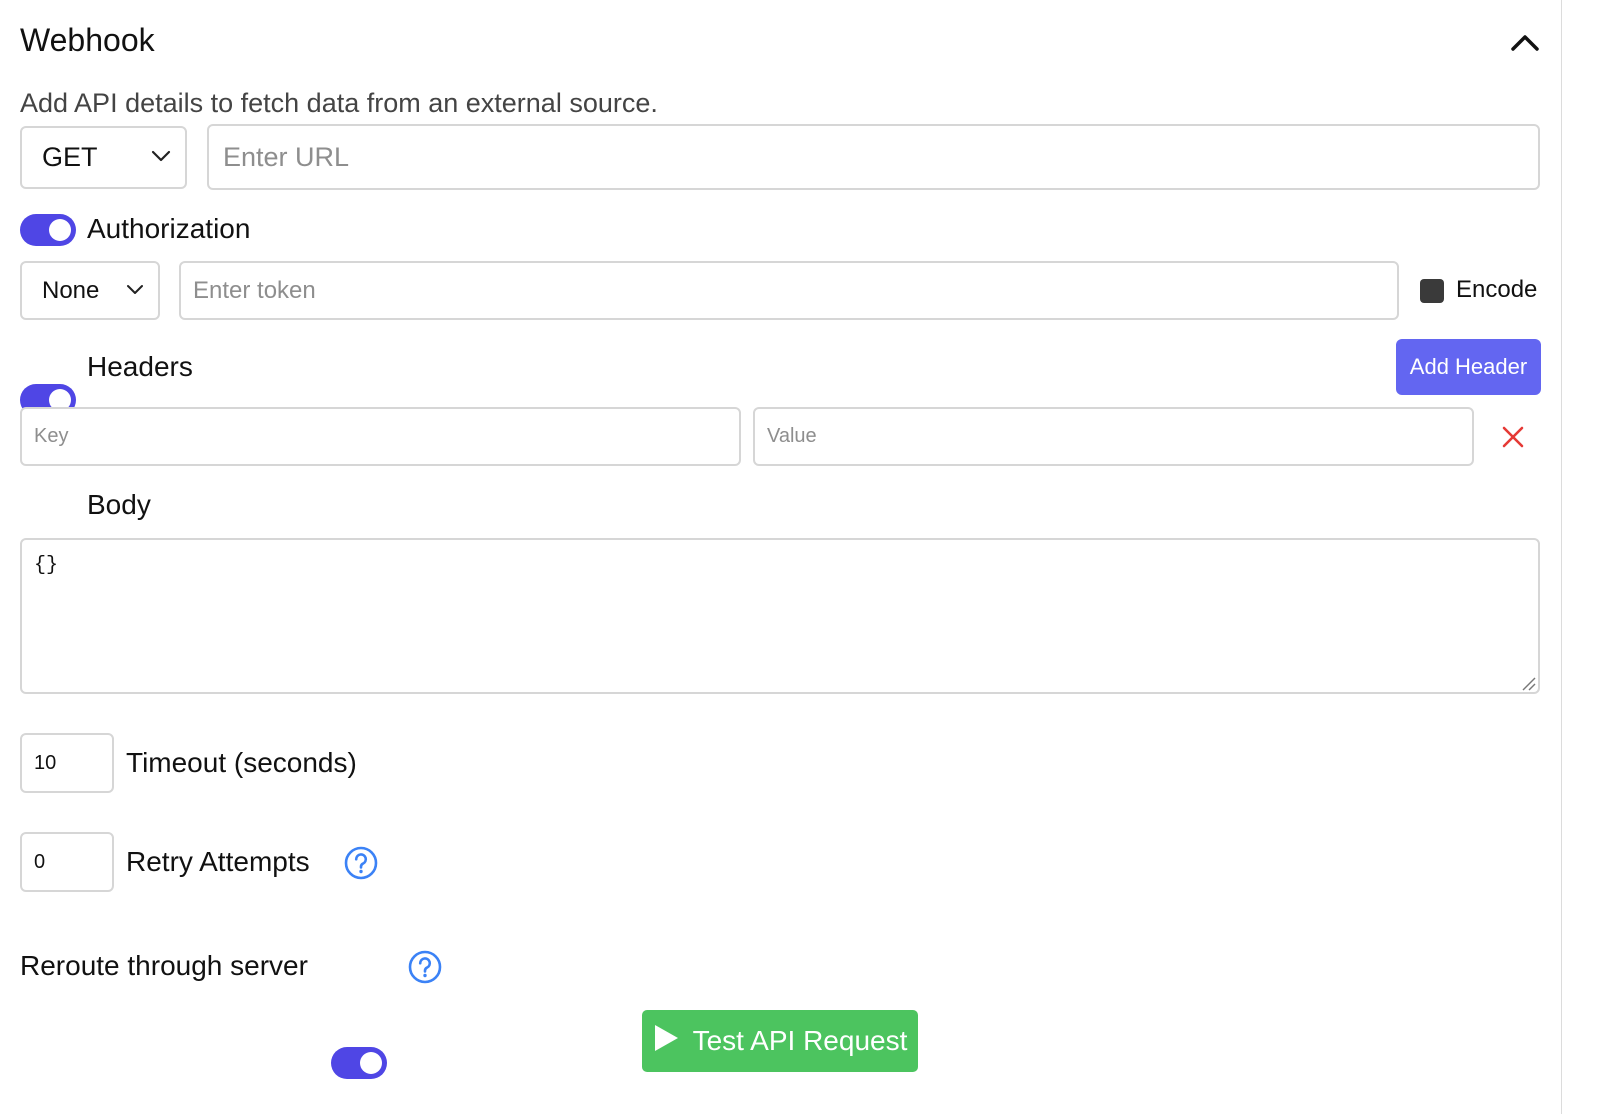 The image size is (1600, 1114). What do you see at coordinates (780, 616) in the screenshot?
I see `body-textarea: {}` at bounding box center [780, 616].